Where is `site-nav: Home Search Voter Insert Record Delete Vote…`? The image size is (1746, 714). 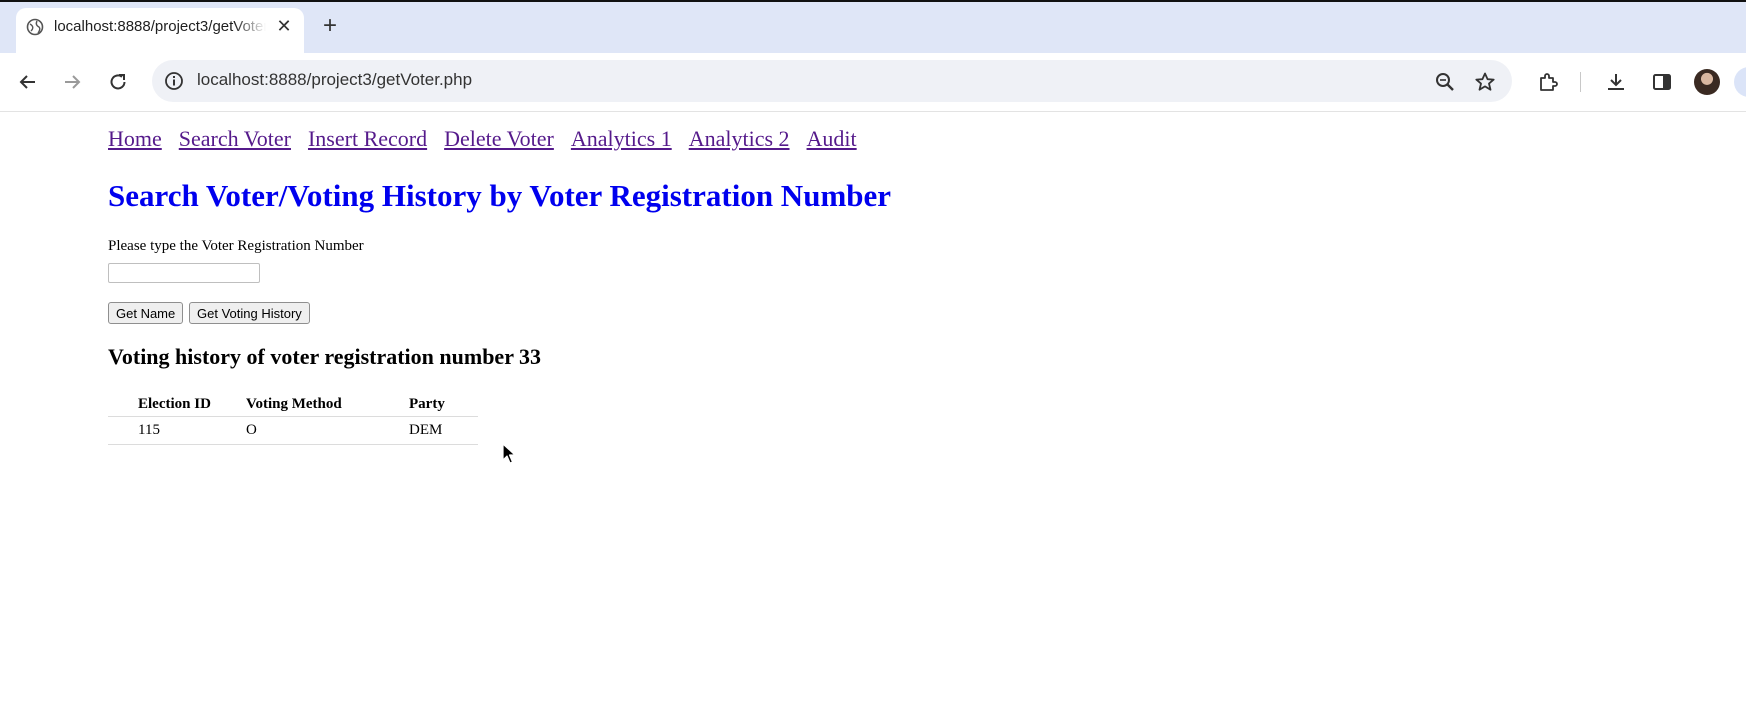 site-nav: Home Search Voter Insert Record Delete Vote… is located at coordinates (491, 139).